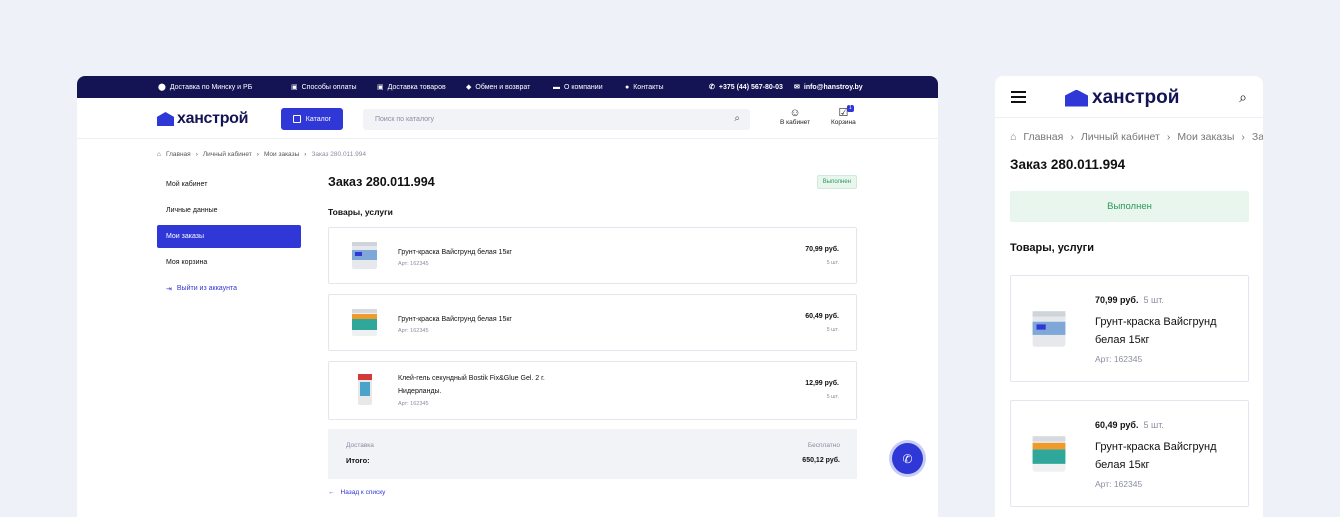  Describe the element at coordinates (823, 445) in the screenshot. I see `delivery-value: Бесплатно` at that location.